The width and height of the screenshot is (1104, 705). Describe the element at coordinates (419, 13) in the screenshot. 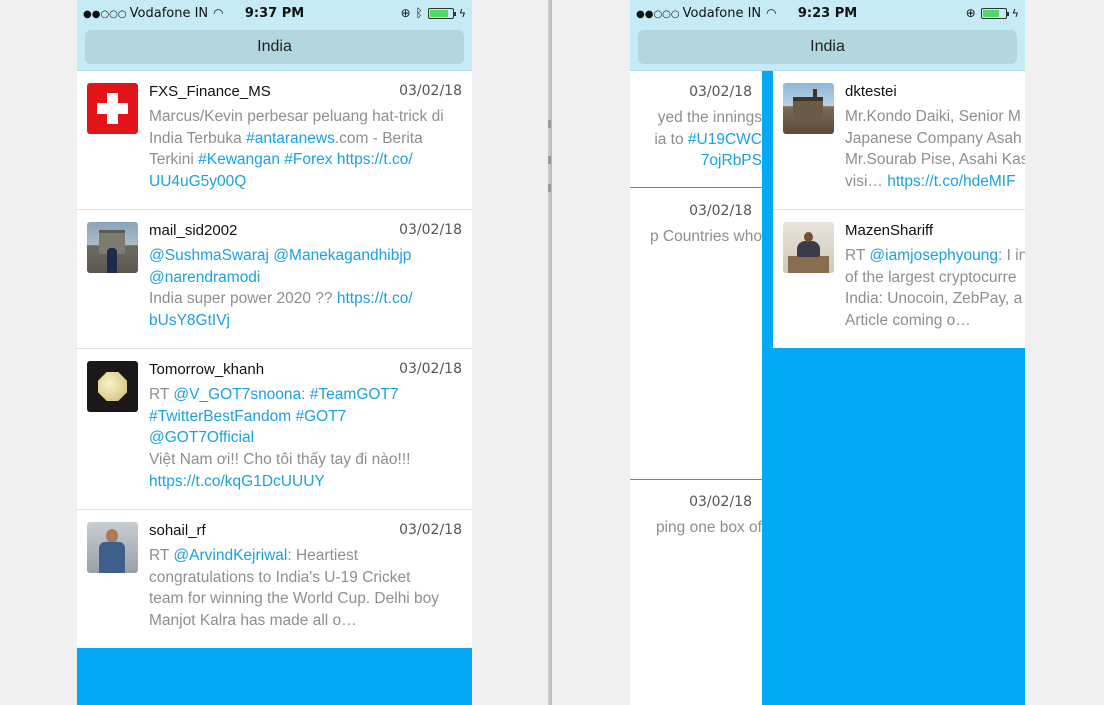

I see `bluetooth-icon: ᛒ` at that location.